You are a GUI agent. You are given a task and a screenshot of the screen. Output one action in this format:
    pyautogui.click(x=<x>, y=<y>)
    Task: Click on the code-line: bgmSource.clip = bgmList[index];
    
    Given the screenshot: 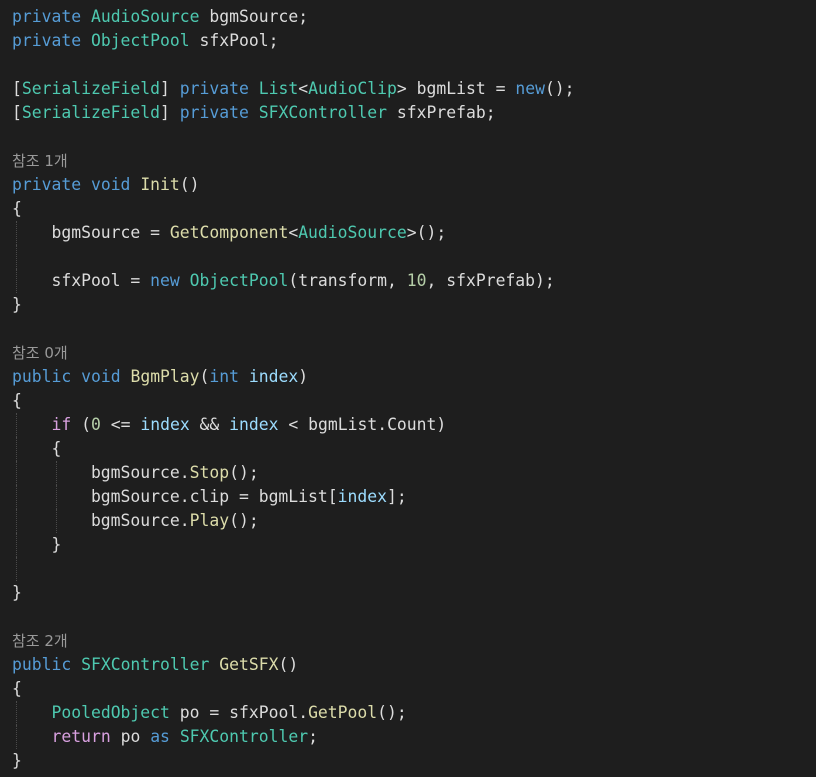 What is the action you would take?
    pyautogui.click(x=414, y=497)
    